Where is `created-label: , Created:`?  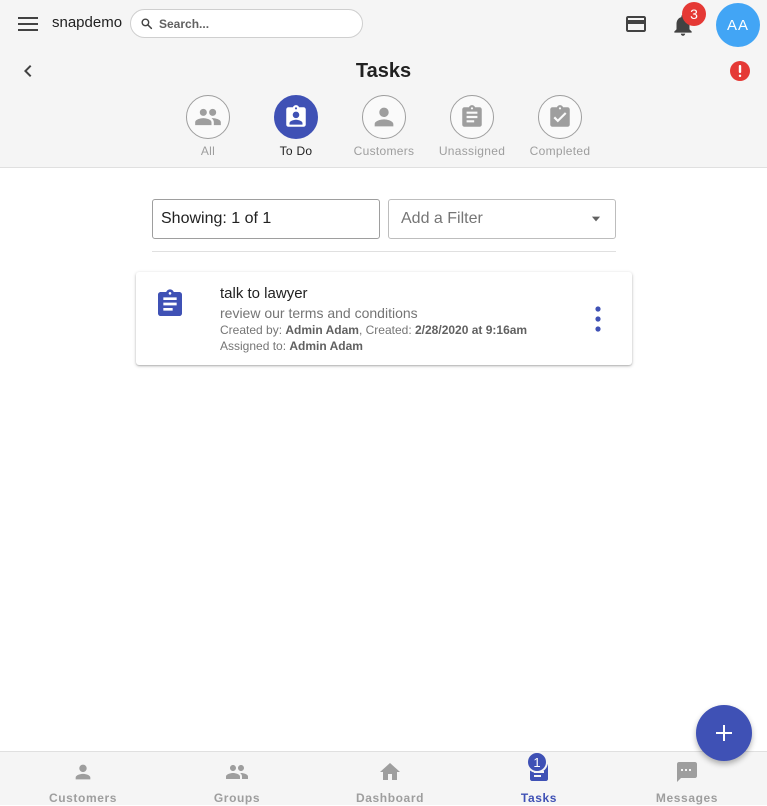 created-label: , Created: is located at coordinates (385, 330).